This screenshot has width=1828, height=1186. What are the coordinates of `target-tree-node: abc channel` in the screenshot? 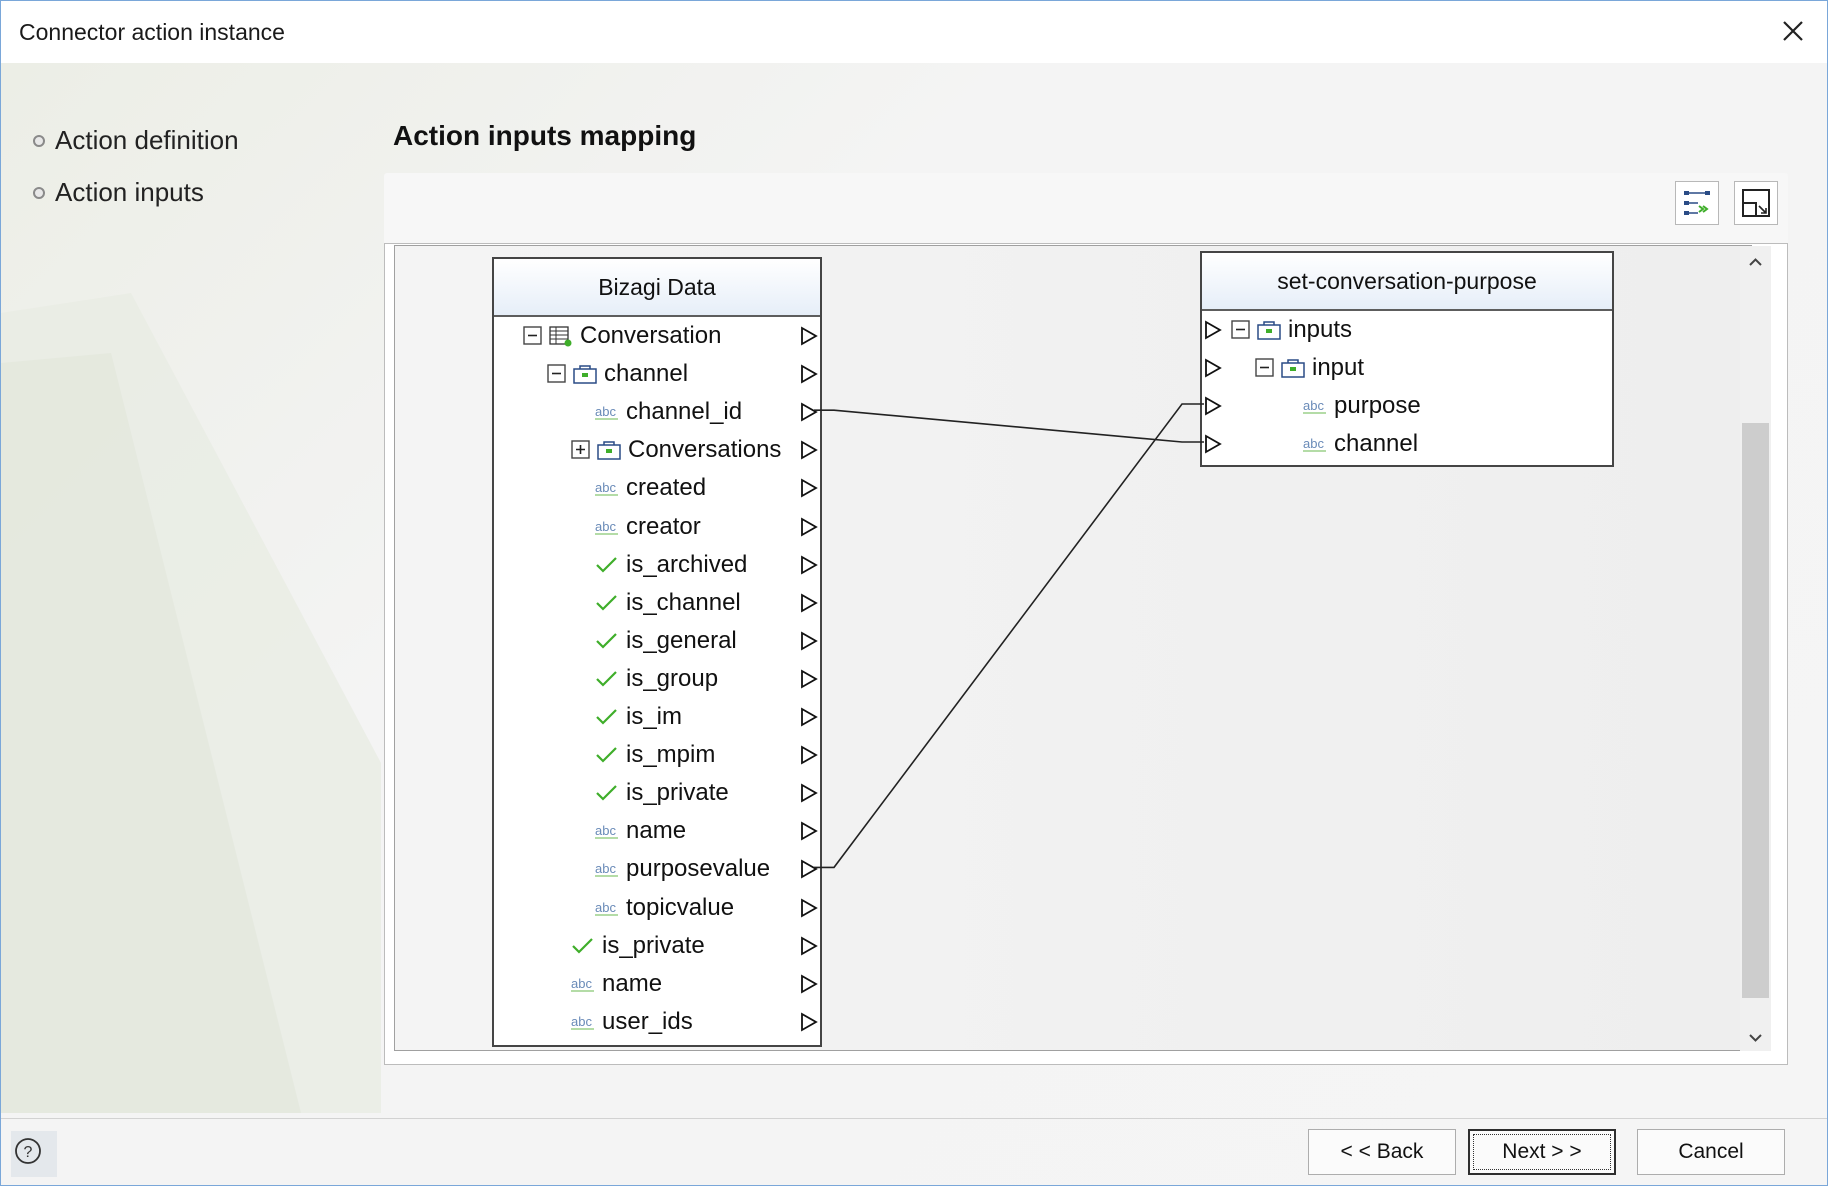 It's located at (1360, 444).